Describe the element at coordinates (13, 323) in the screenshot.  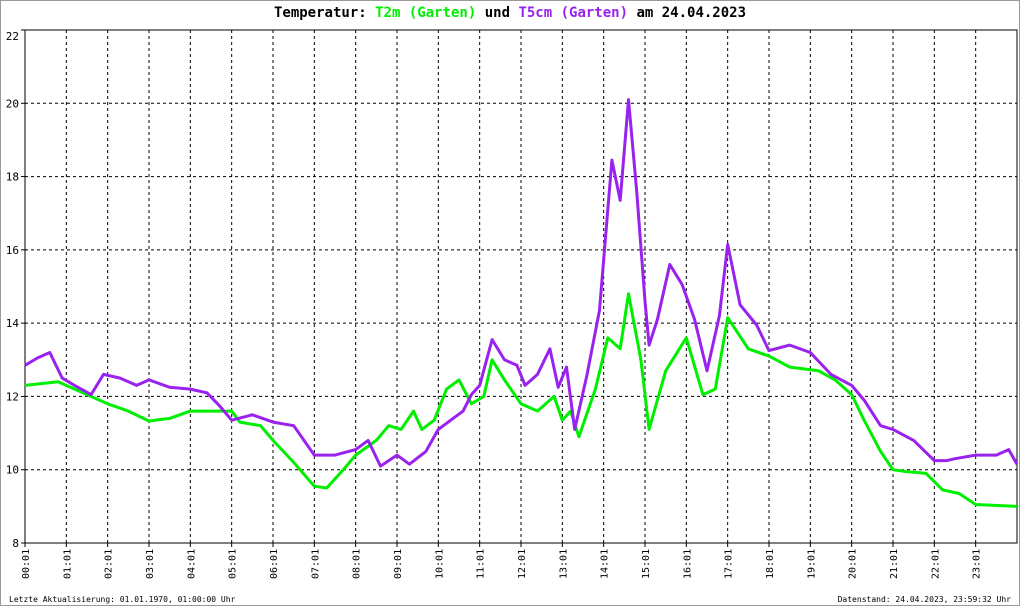
I see `y-tick-label: 14` at that location.